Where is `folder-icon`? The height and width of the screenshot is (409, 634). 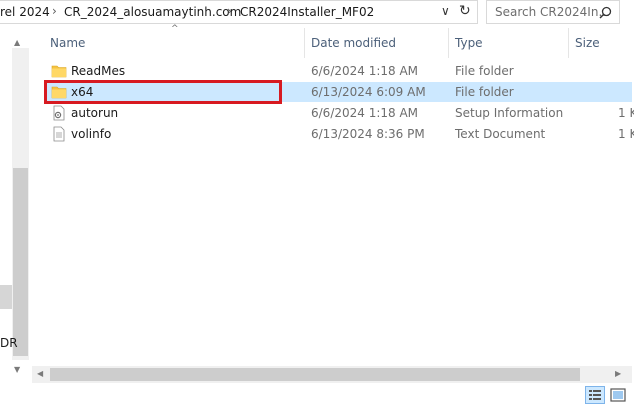
folder-icon is located at coordinates (59, 71).